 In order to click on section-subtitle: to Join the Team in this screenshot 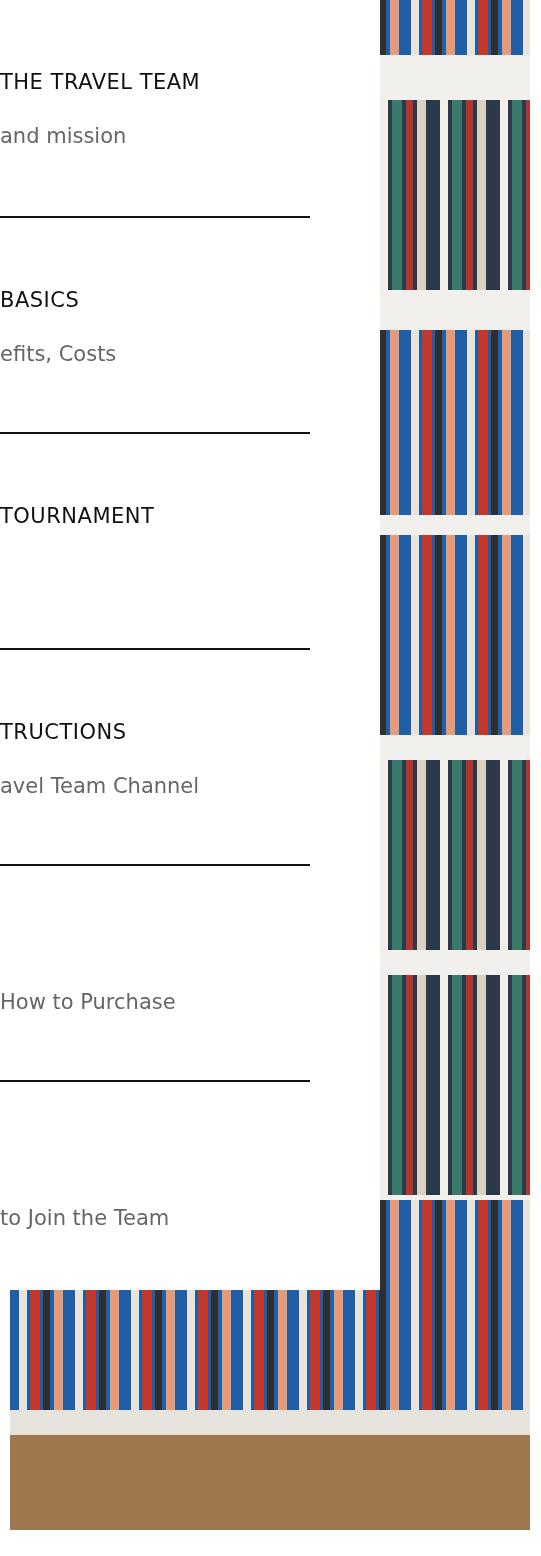, I will do `click(85, 1218)`.